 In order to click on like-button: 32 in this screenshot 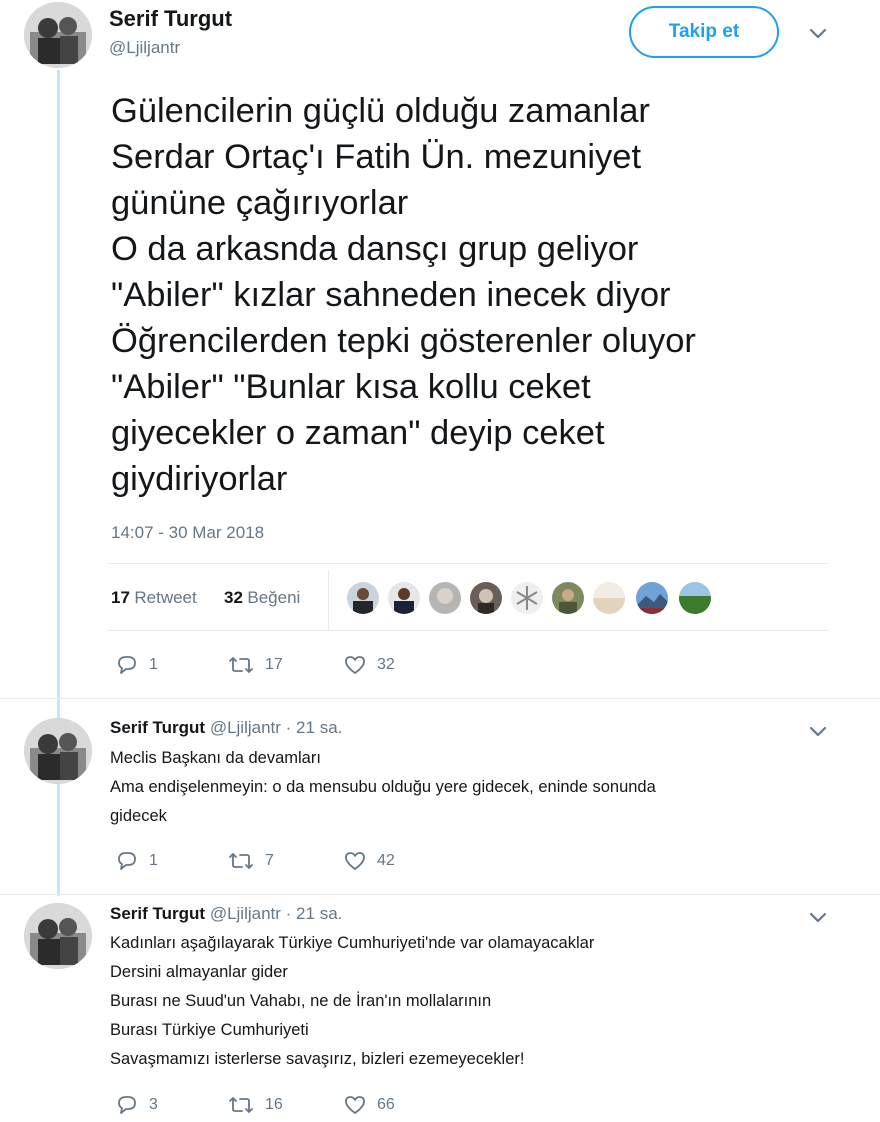, I will do `click(369, 665)`.